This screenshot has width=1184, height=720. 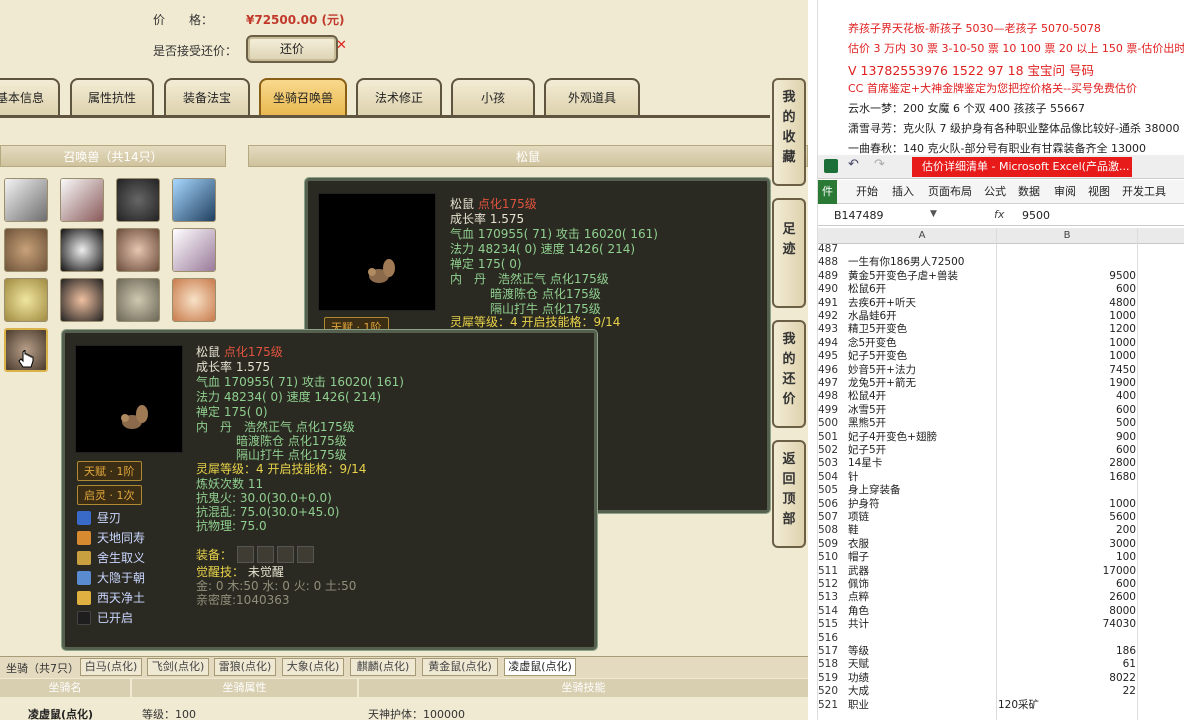 What do you see at coordinates (999, 214) in the screenshot?
I see `function-icon: fx` at bounding box center [999, 214].